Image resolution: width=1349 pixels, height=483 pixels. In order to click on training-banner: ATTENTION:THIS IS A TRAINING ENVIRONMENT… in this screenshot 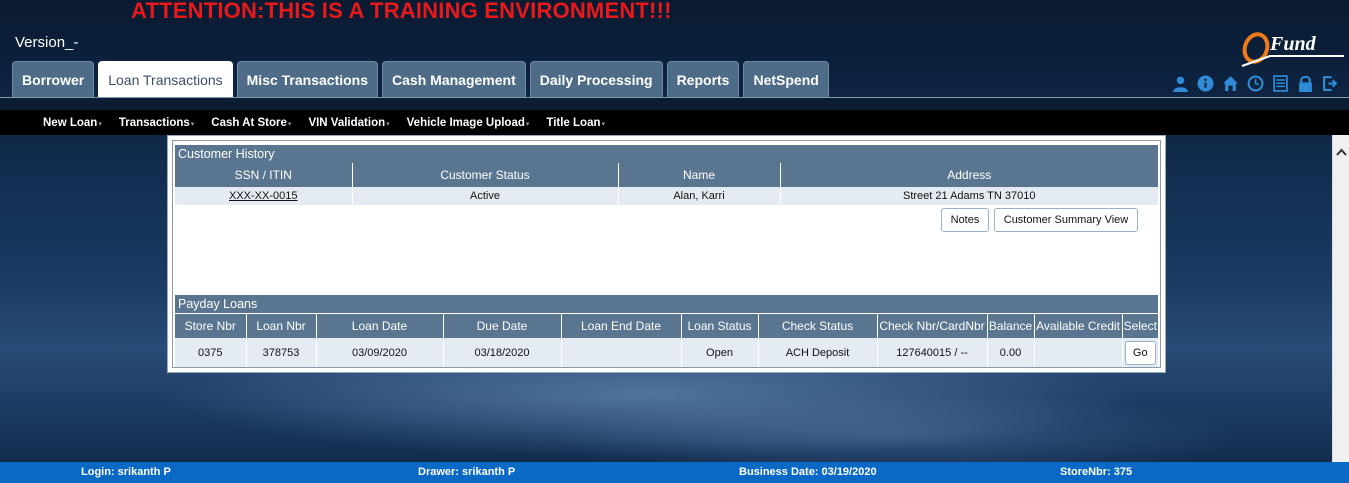, I will do `click(401, 11)`.